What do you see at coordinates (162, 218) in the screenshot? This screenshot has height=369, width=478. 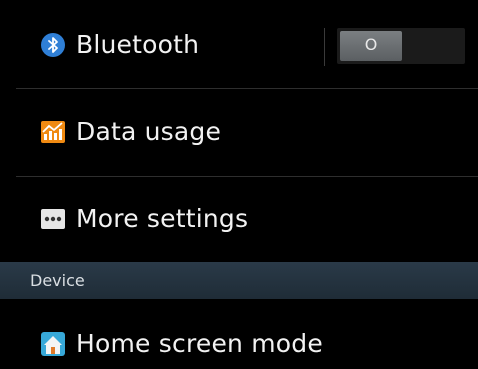 I see `more-settings-label: More settings` at bounding box center [162, 218].